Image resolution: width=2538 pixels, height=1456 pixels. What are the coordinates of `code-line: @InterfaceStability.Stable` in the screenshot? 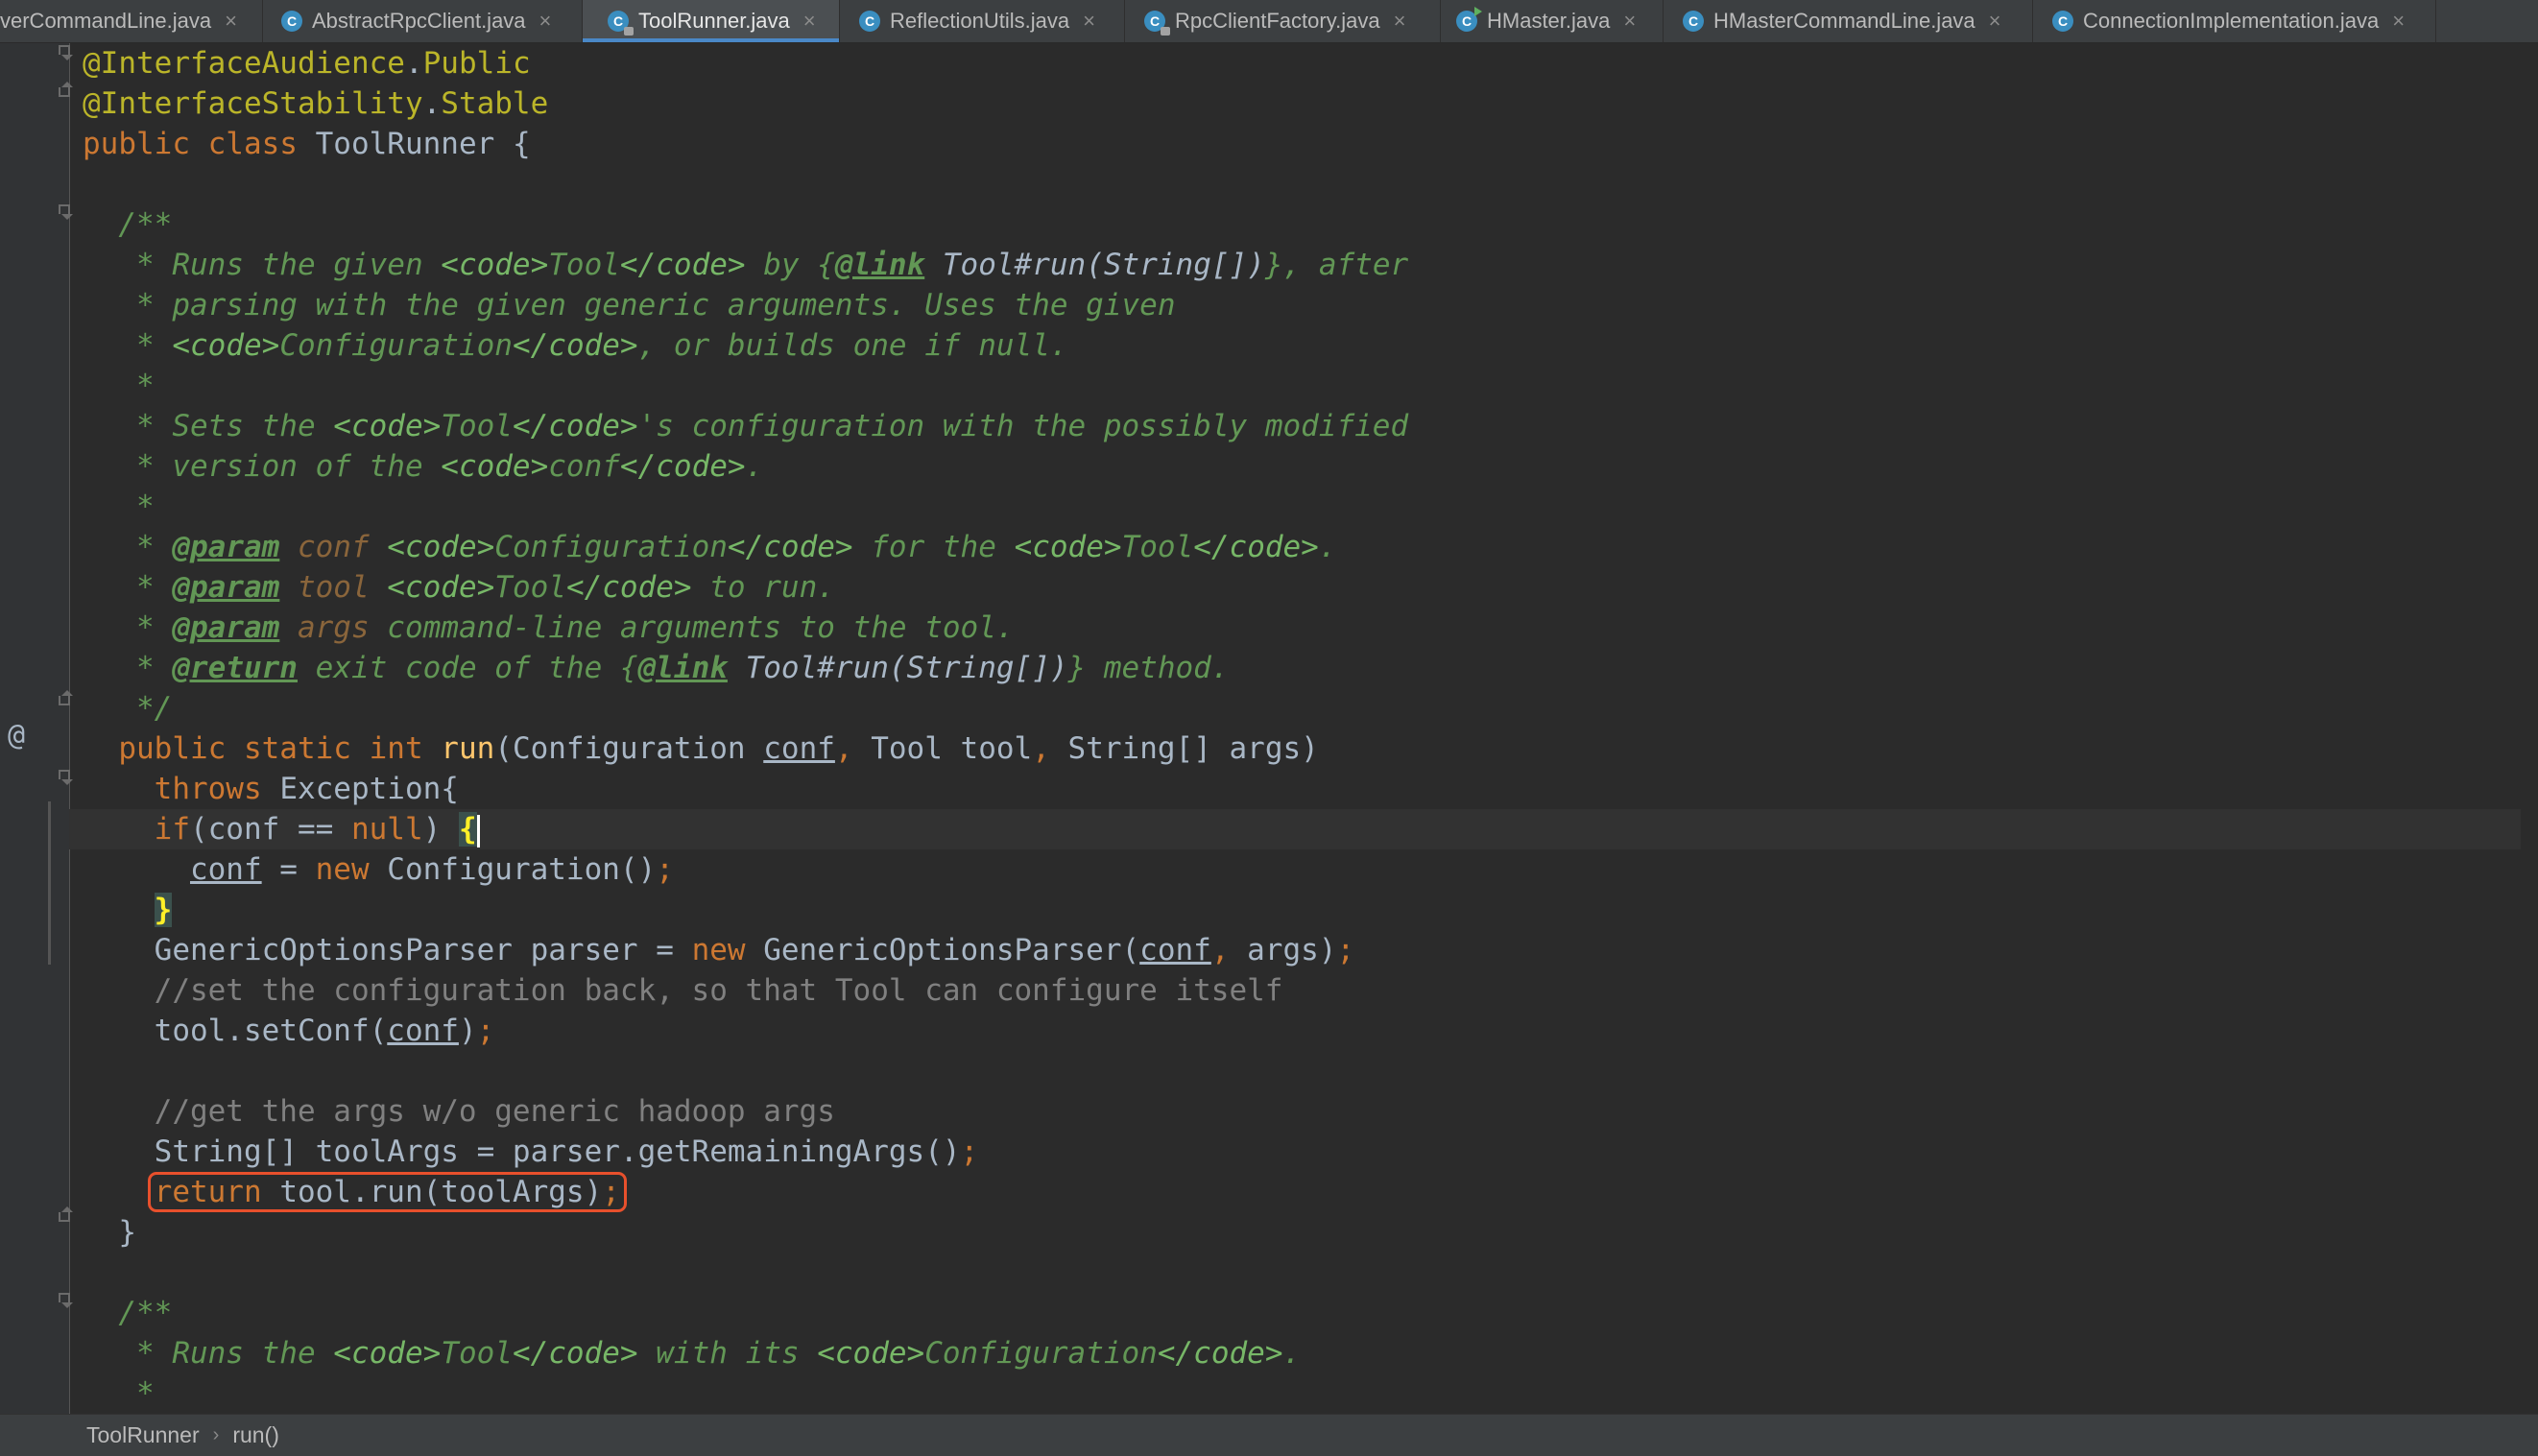 It's located at (316, 104).